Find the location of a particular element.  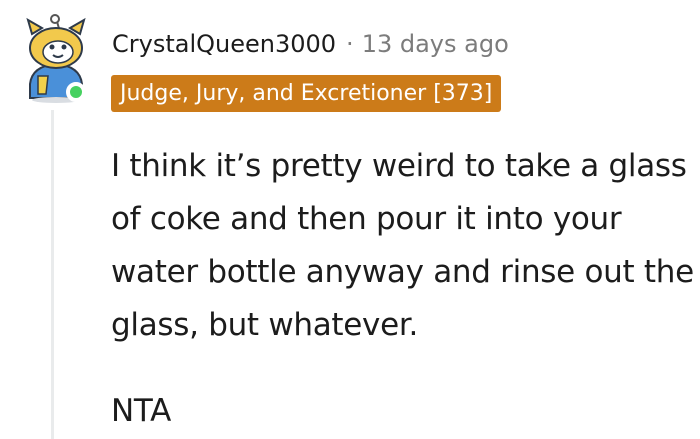

avatar is located at coordinates (55, 59).